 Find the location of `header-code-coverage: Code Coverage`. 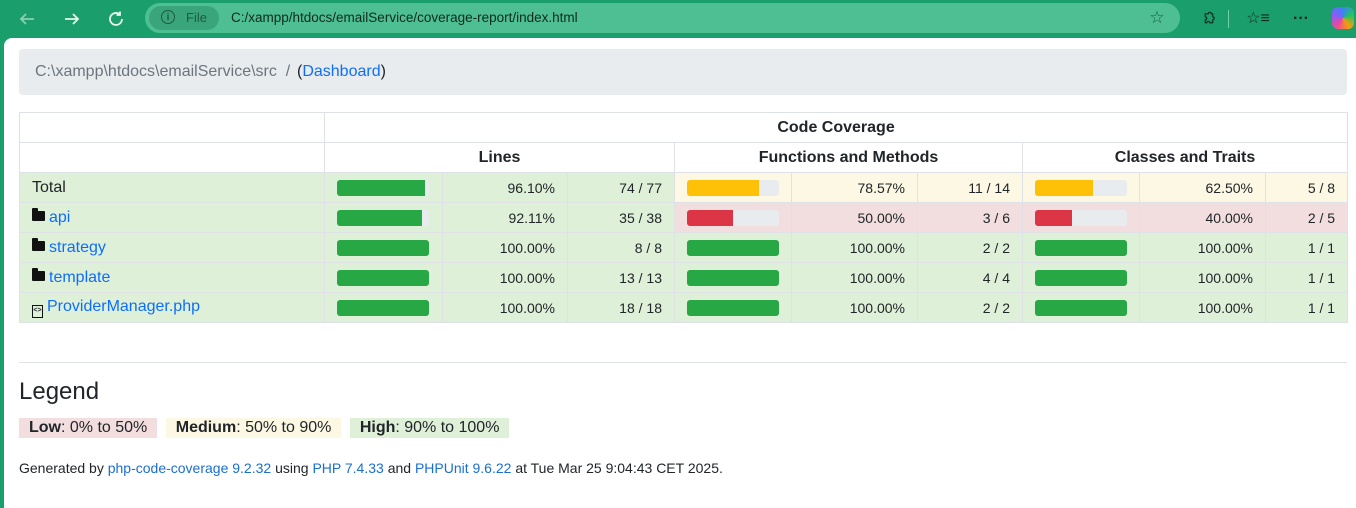

header-code-coverage: Code Coverage is located at coordinates (836, 127).